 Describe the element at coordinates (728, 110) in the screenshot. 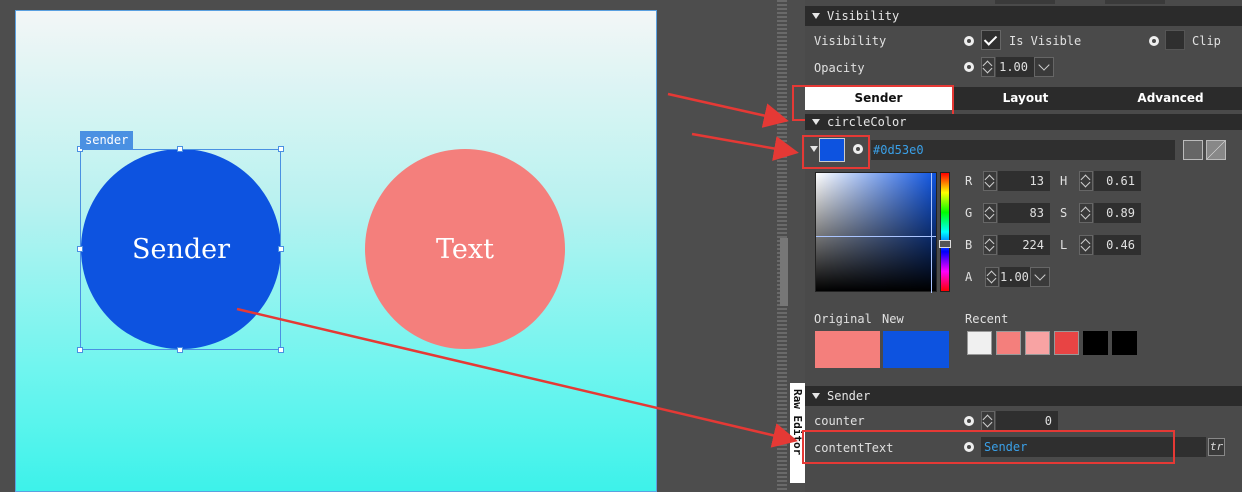

I see `arrow-to-sender-tab` at that location.